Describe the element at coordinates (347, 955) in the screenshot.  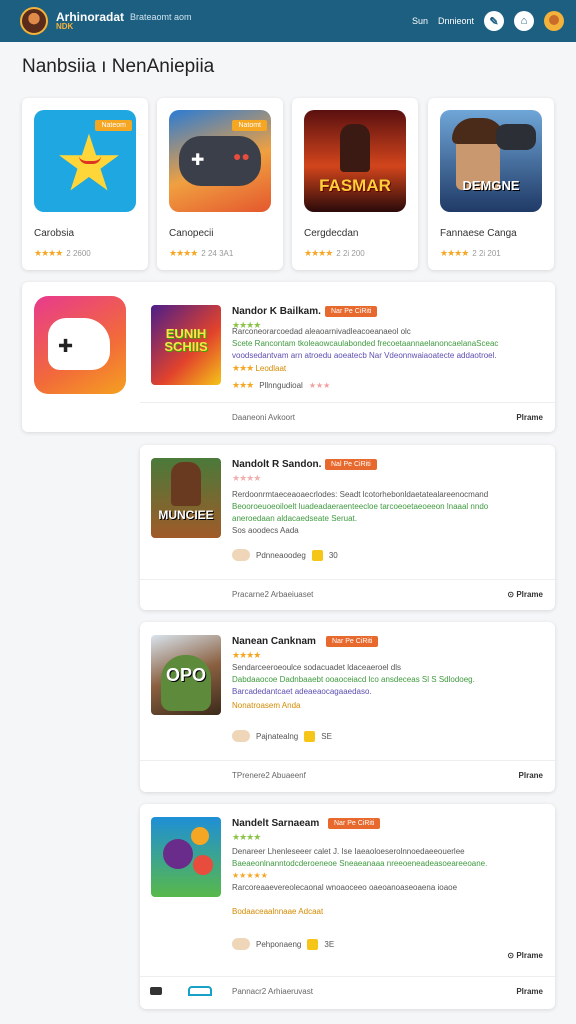
I see `row-footer: ⊙ Plrame` at that location.